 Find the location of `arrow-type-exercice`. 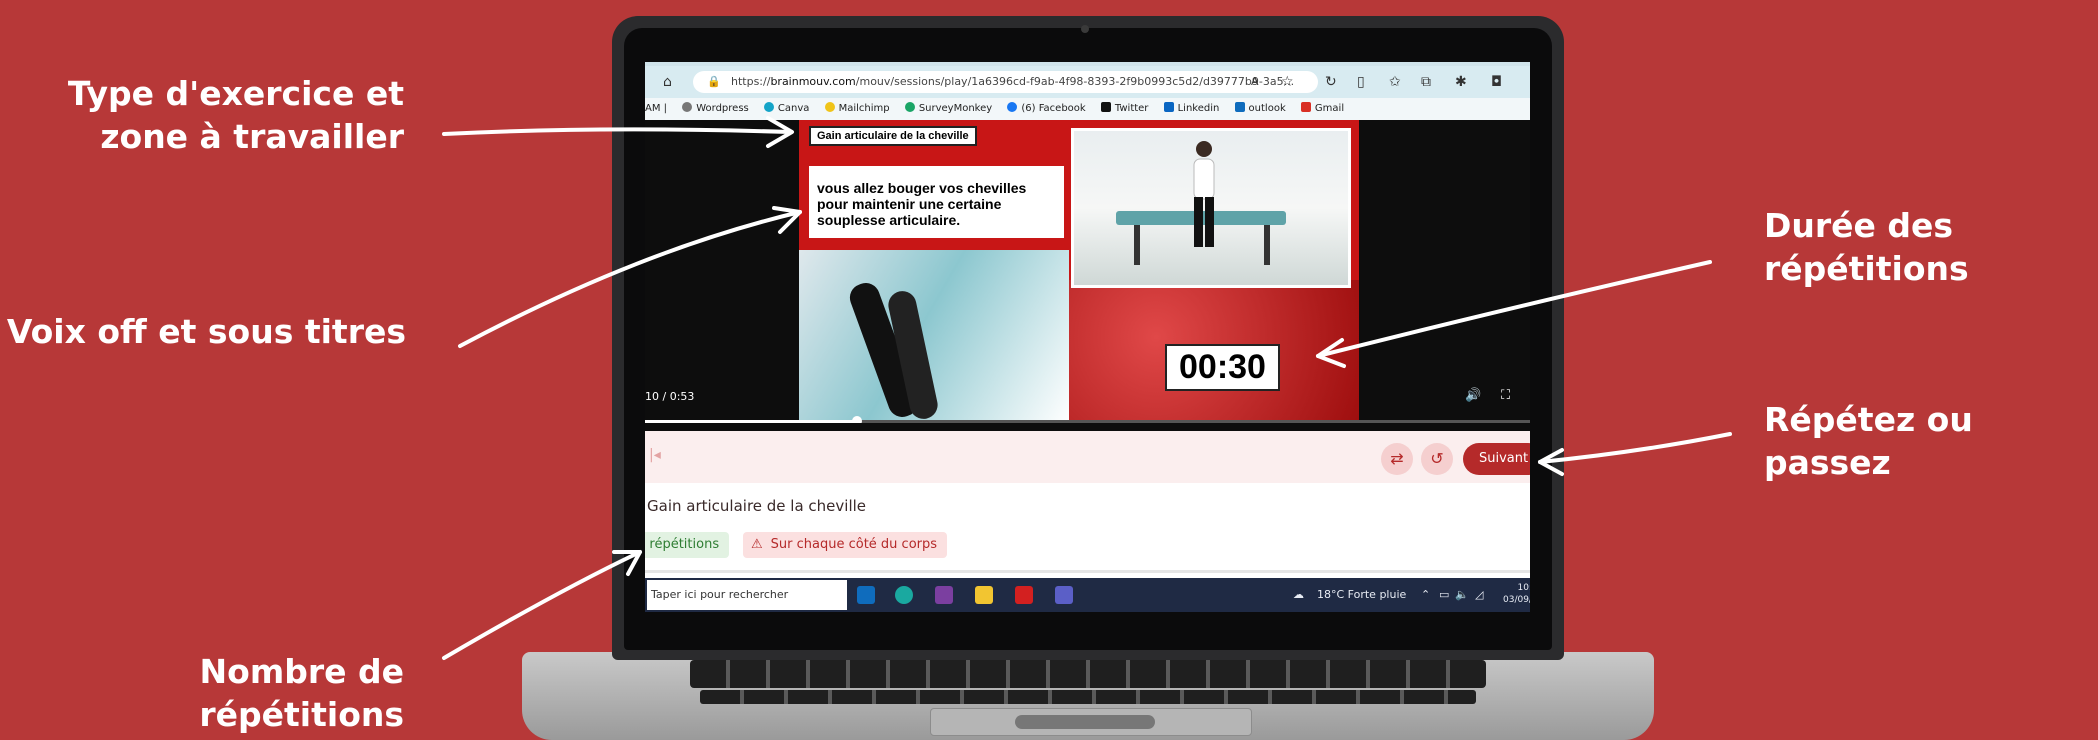

arrow-type-exercice is located at coordinates (617, 131).